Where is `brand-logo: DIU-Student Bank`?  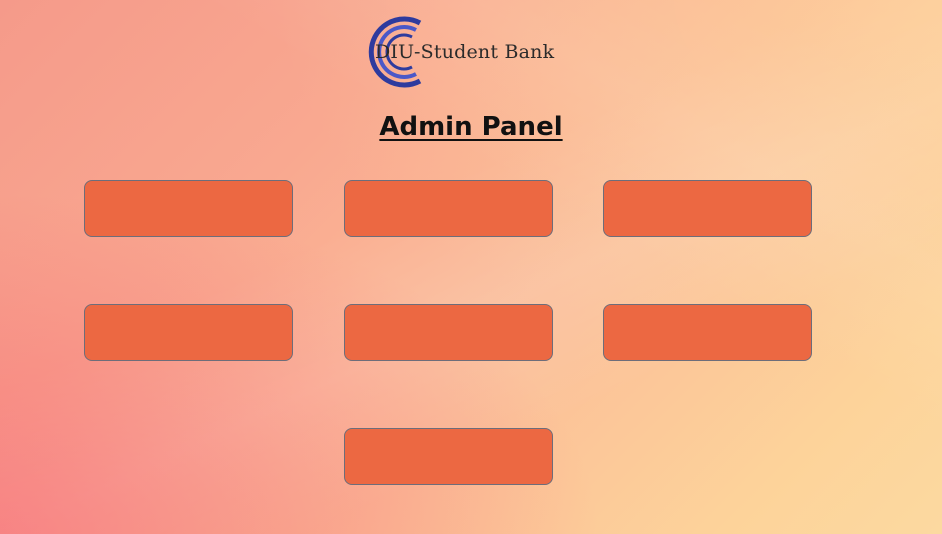 brand-logo: DIU-Student Bank is located at coordinates (456, 52).